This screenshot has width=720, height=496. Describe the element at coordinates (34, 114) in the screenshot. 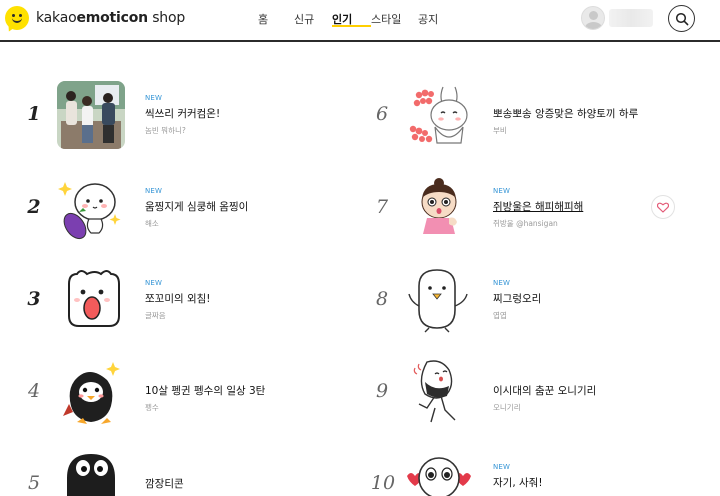

I see `rank-number: 1` at that location.